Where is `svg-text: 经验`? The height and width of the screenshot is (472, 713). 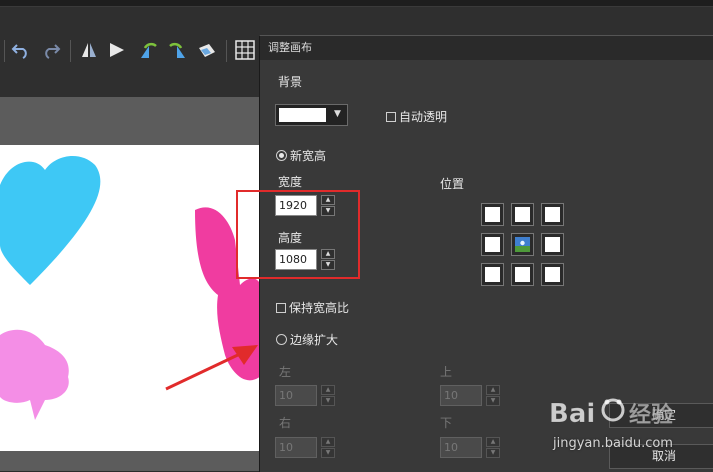
svg-text: 经验 is located at coordinates (651, 415).